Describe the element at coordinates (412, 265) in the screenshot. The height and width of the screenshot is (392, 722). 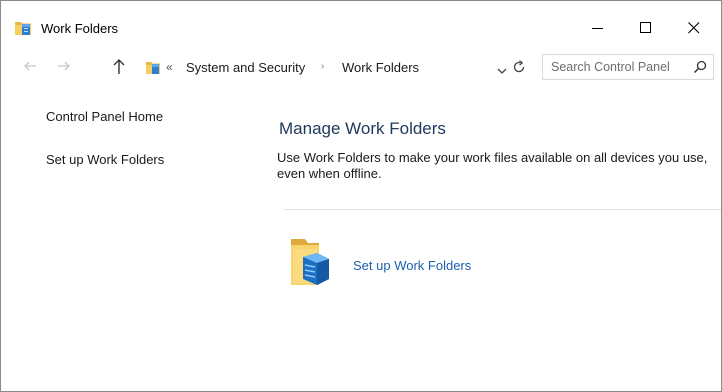
I see `setup-work-folders-link: Set up Work Folders` at that location.